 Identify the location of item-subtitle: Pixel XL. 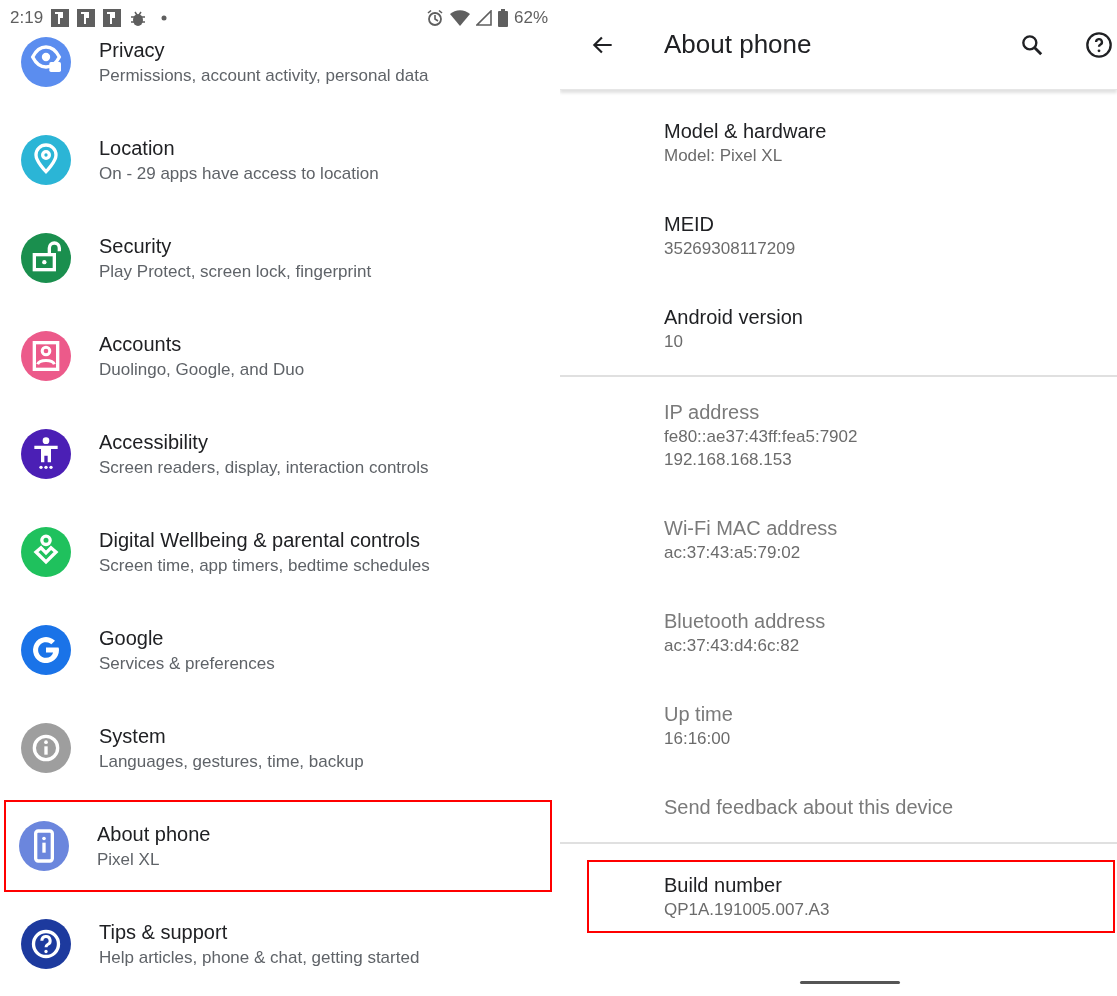
(129, 860).